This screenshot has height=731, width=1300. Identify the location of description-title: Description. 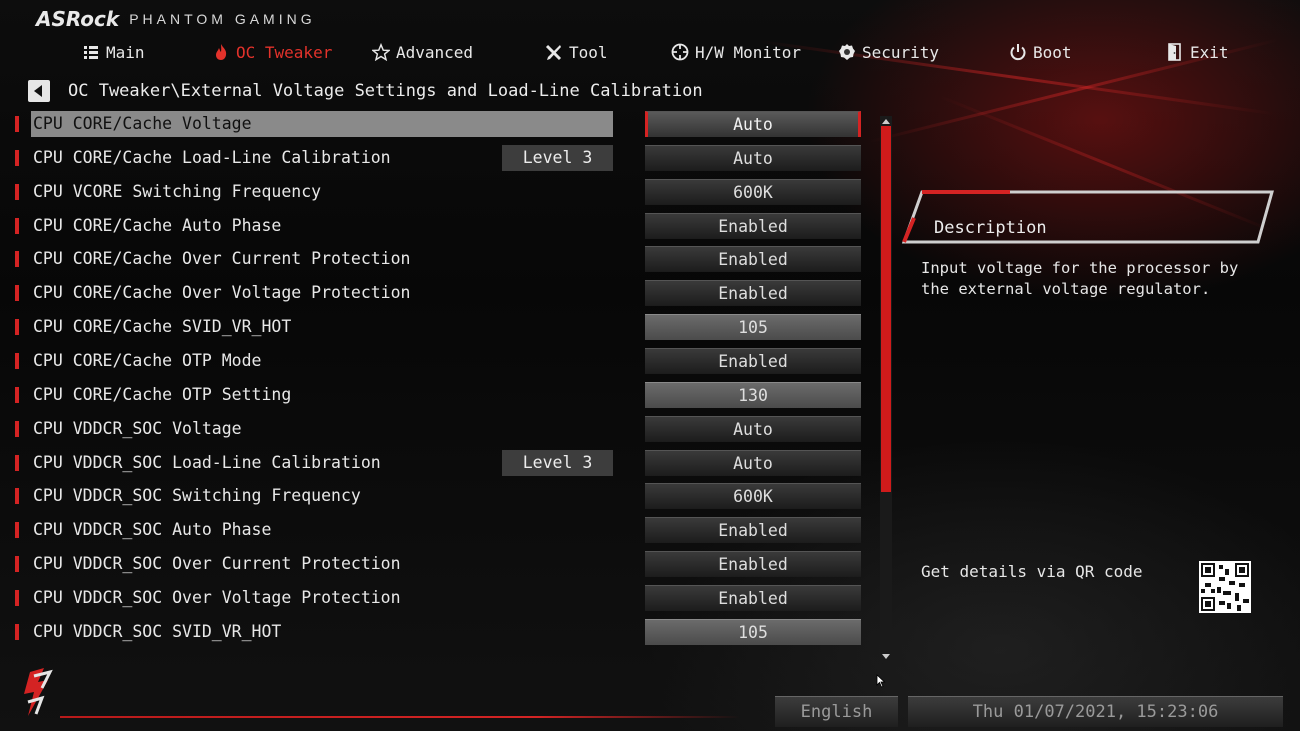
(990, 228).